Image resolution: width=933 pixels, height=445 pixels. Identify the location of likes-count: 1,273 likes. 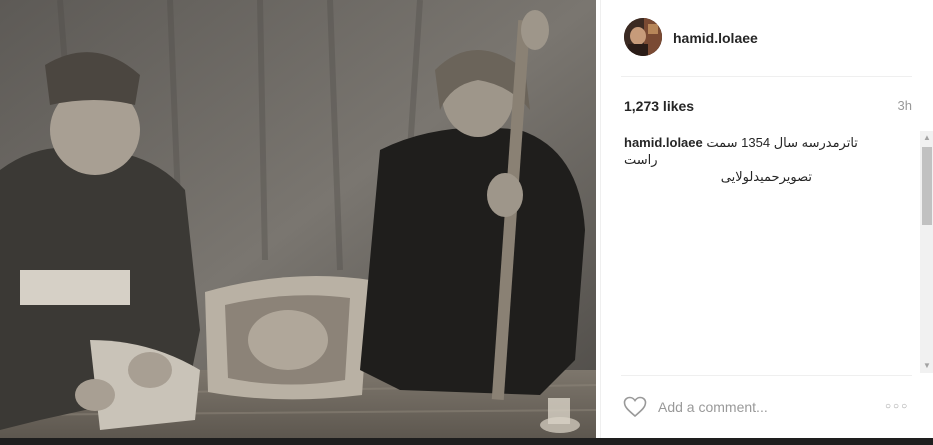
(659, 106).